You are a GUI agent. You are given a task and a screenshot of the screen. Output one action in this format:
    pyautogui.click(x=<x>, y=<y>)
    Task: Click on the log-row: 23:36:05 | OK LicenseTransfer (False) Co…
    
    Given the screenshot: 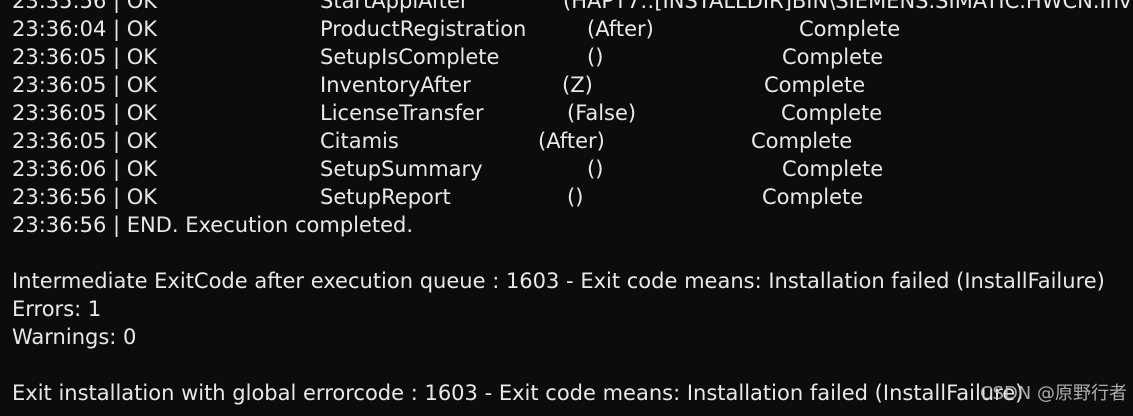 What is the action you would take?
    pyautogui.click(x=566, y=113)
    